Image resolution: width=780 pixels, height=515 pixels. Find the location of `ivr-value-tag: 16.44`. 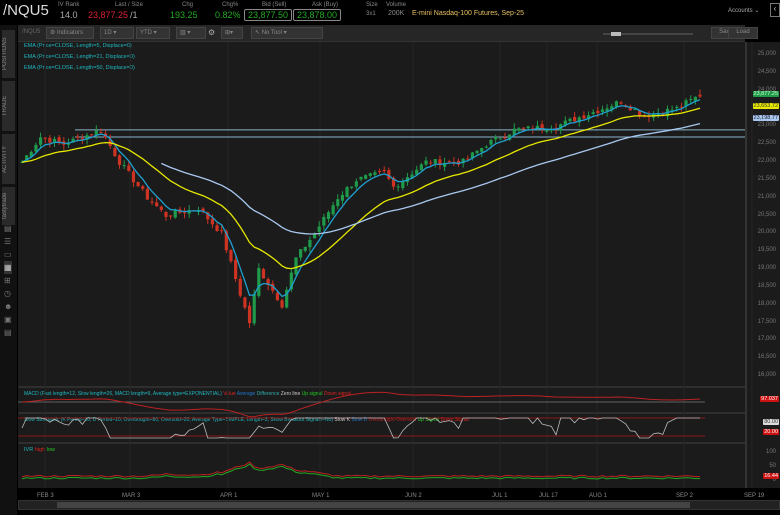

ivr-value-tag: 16.44 is located at coordinates (771, 476).